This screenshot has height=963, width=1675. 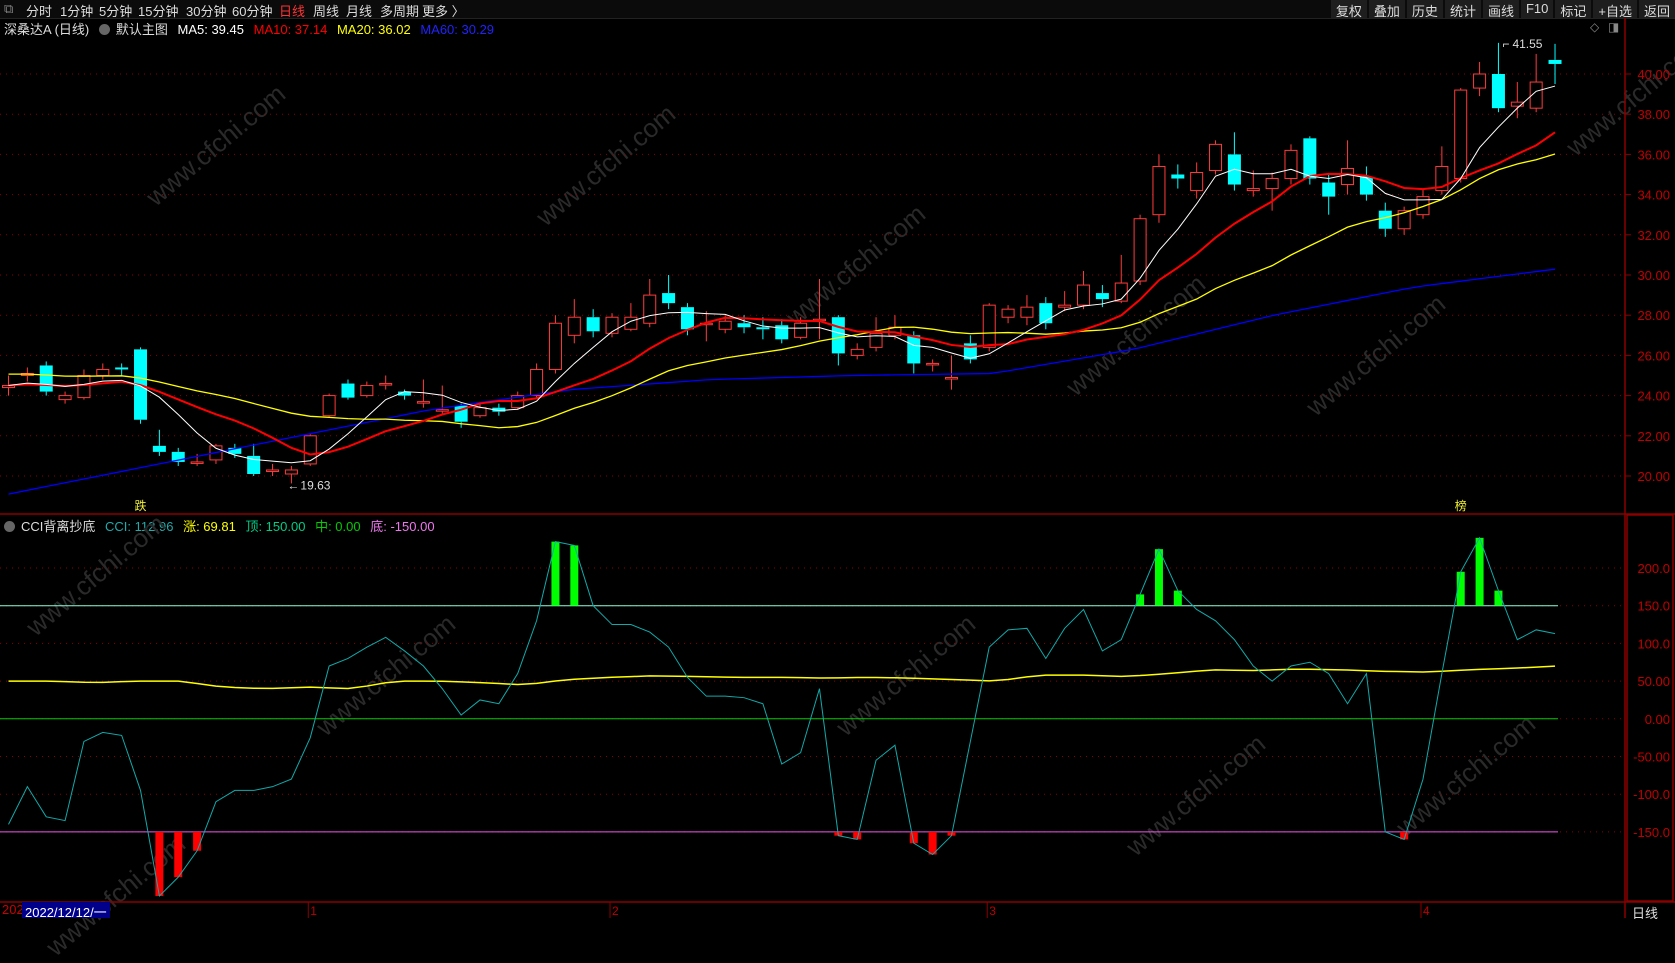 What do you see at coordinates (1653, 154) in the screenshot?
I see `price-tick-label: 36.00` at bounding box center [1653, 154].